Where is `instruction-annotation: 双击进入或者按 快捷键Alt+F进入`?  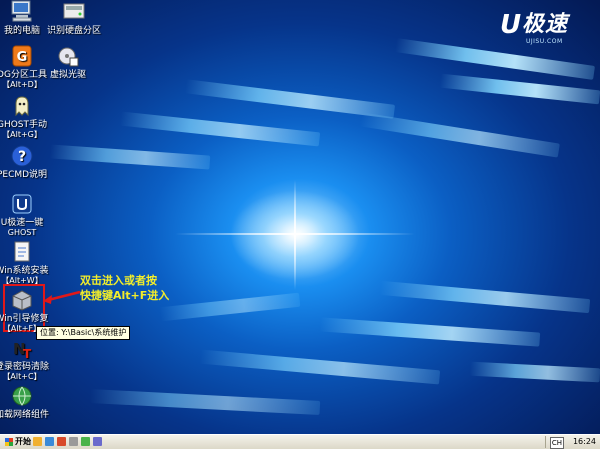 instruction-annotation: 双击进入或者按 快捷键Alt+F进入 is located at coordinates (124, 288).